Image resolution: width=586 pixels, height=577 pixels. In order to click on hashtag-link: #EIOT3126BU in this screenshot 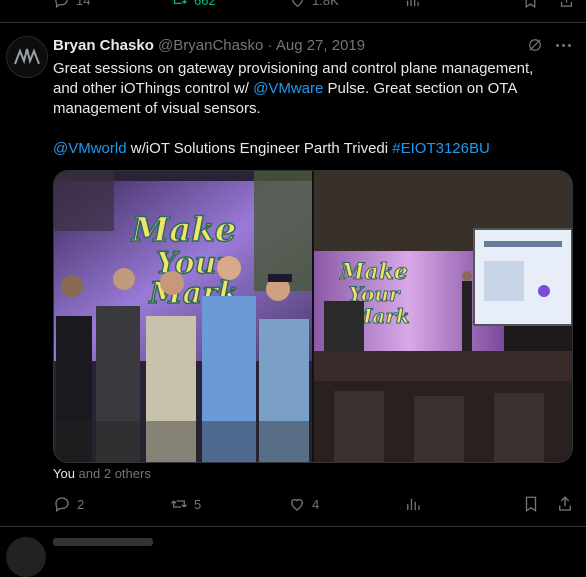, I will do `click(441, 148)`.